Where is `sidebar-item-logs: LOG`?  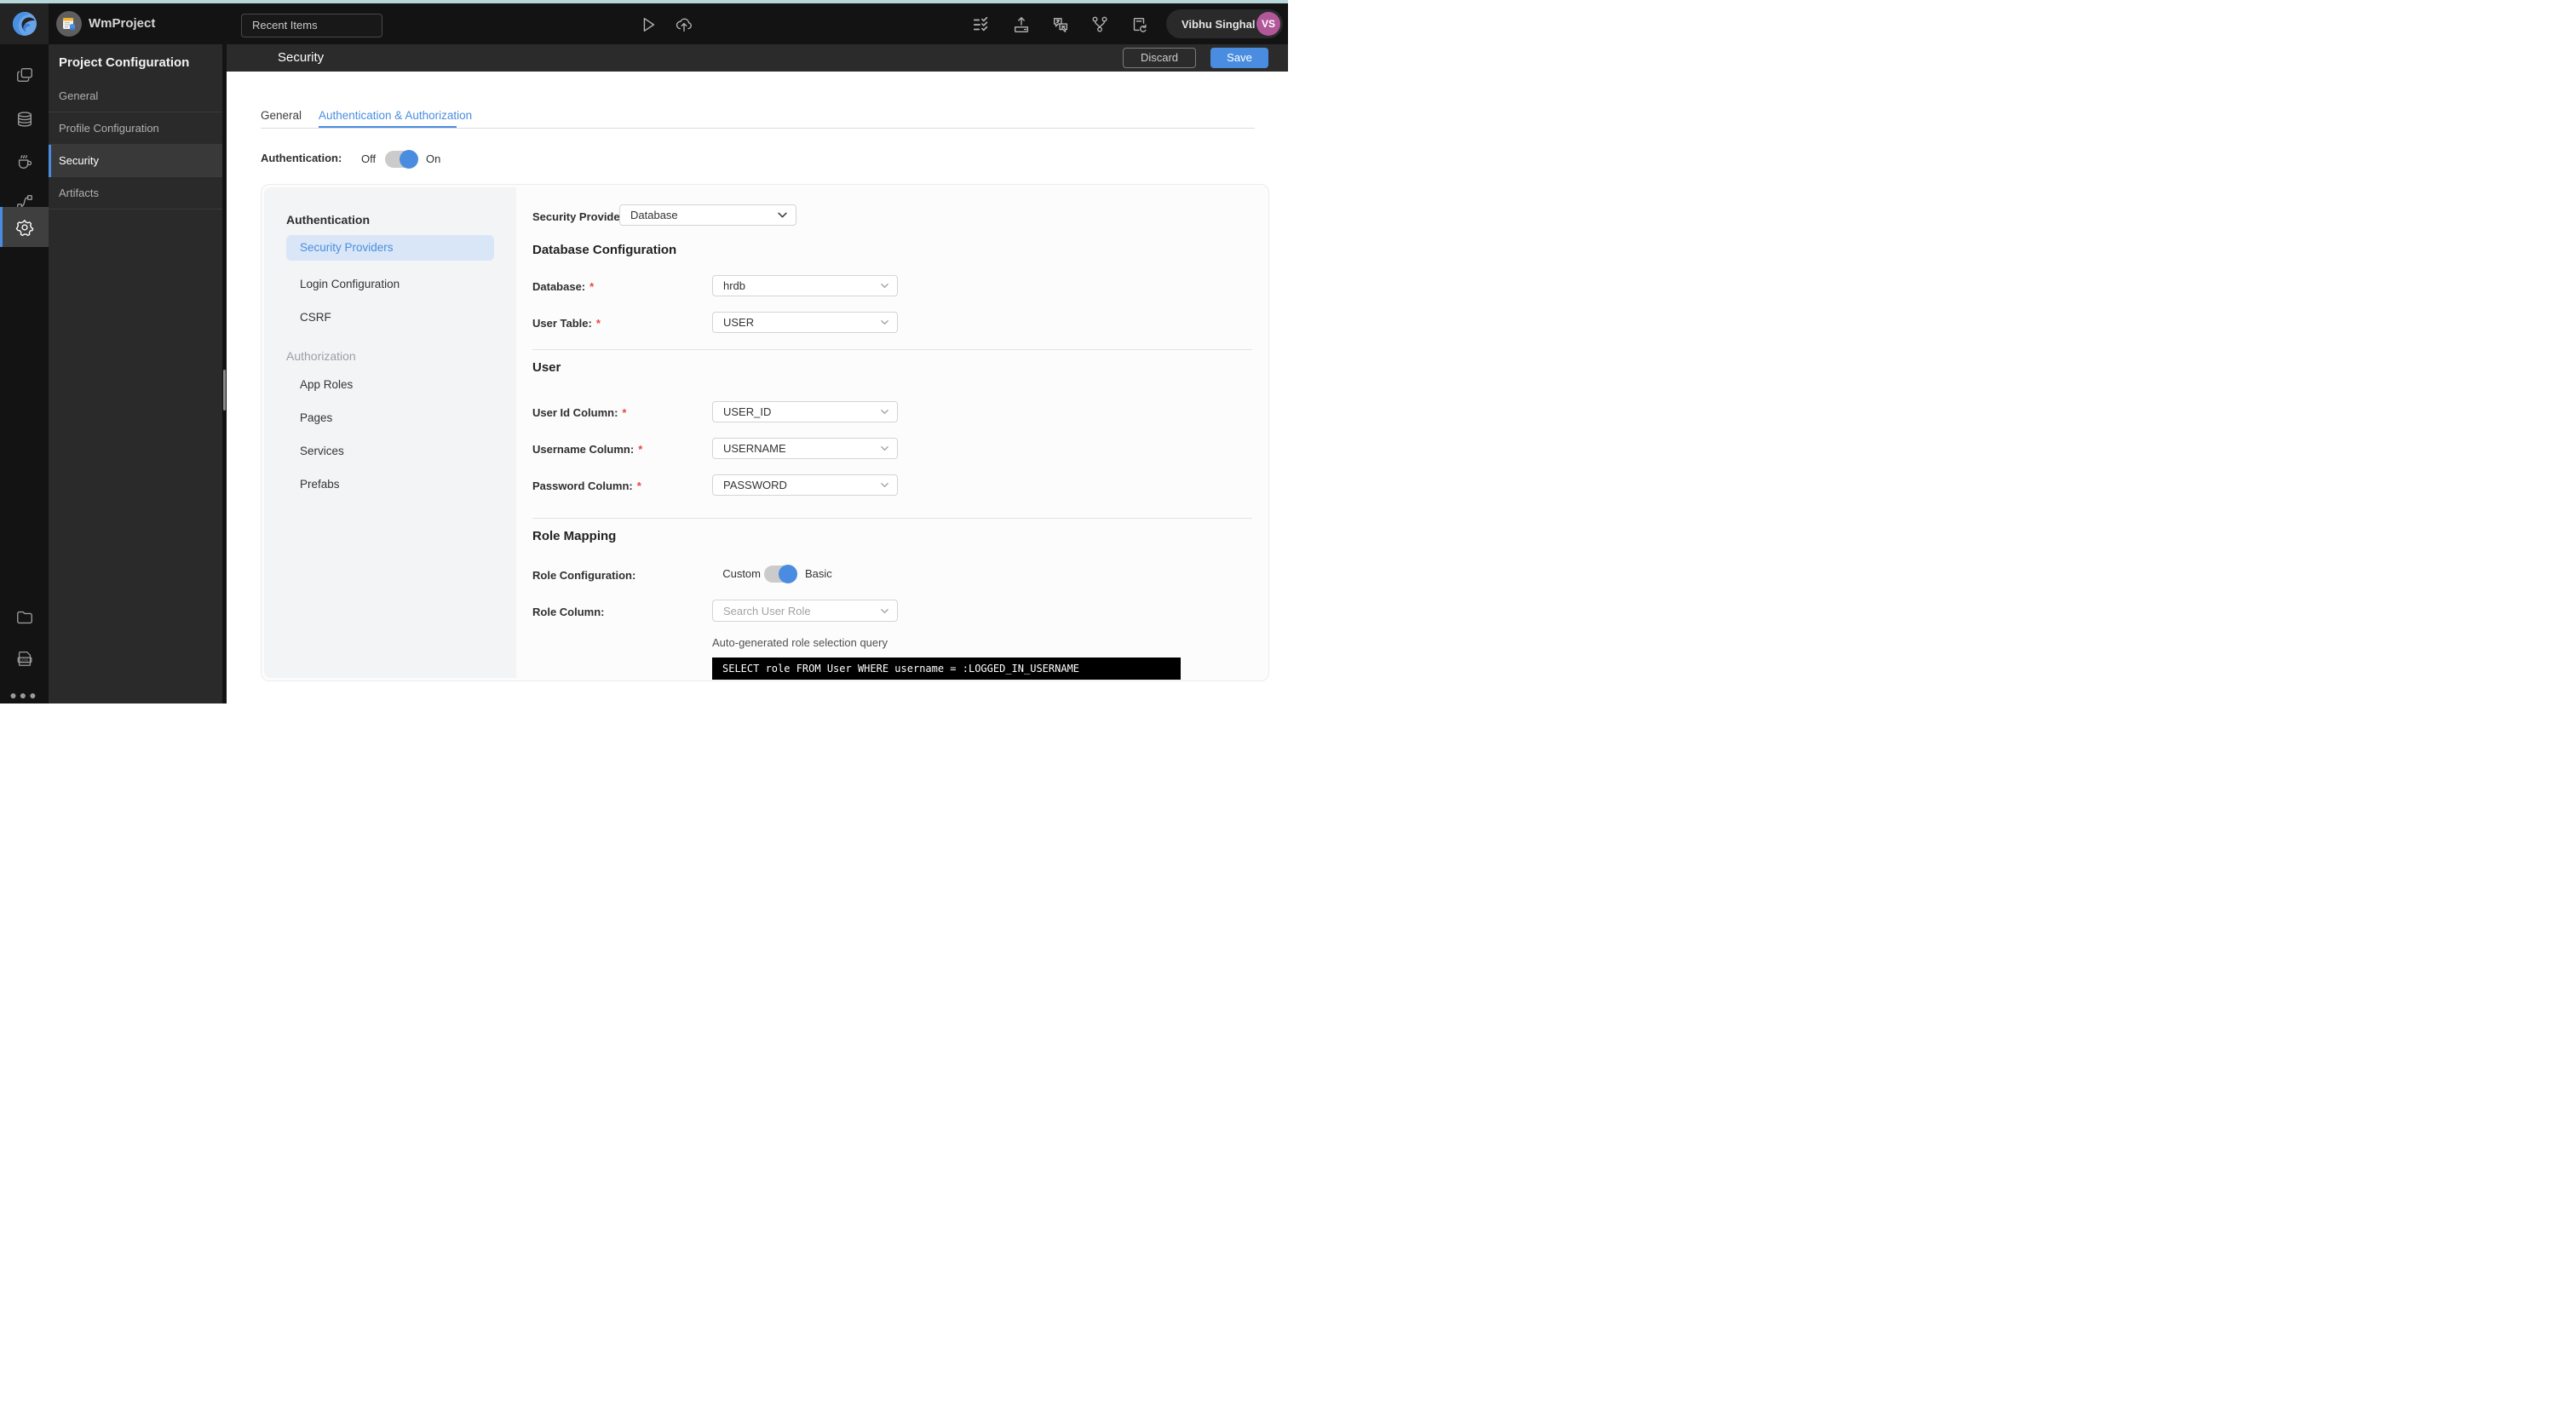
sidebar-item-logs: LOG is located at coordinates (25, 658).